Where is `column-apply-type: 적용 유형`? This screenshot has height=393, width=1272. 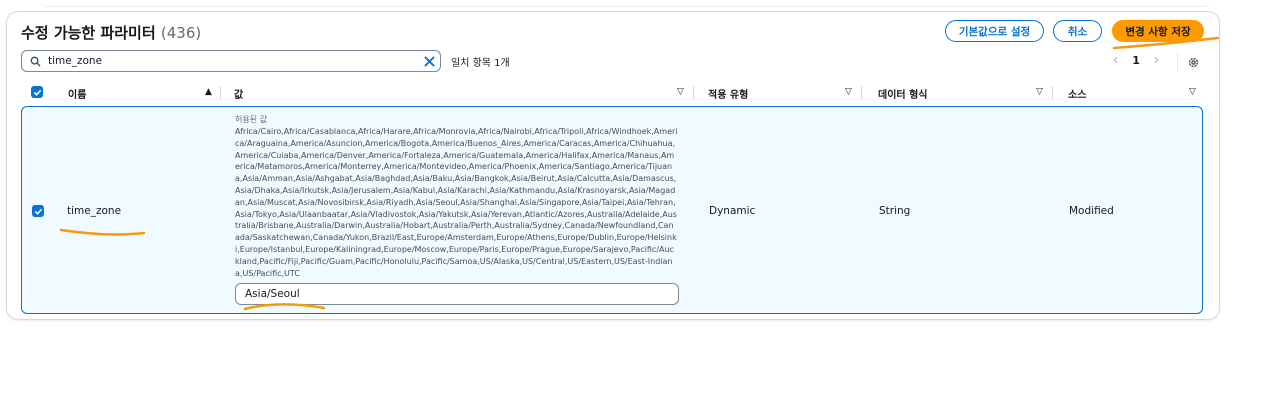 column-apply-type: 적용 유형 is located at coordinates (728, 93).